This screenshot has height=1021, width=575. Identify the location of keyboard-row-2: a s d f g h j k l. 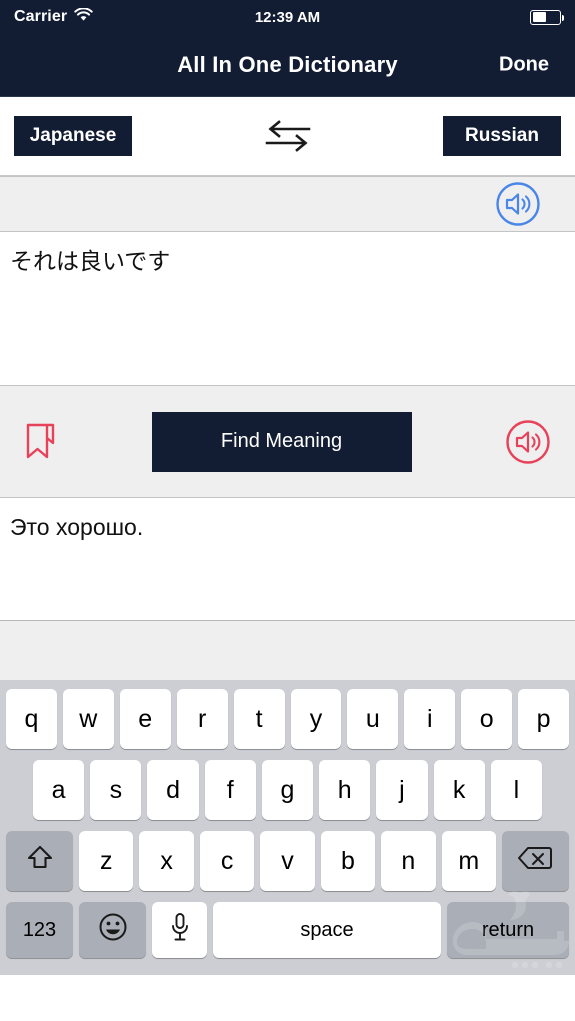
(287, 790).